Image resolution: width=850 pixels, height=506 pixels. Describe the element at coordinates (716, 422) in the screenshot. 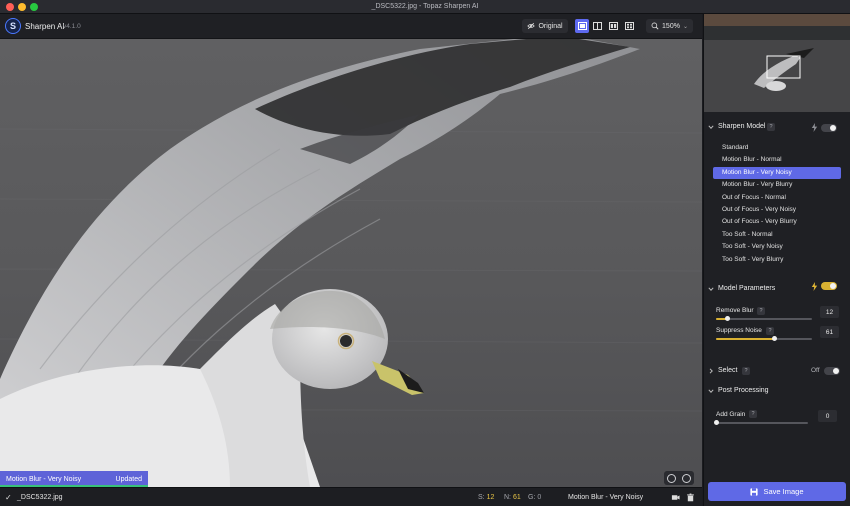

I see `add-grain-handle` at that location.